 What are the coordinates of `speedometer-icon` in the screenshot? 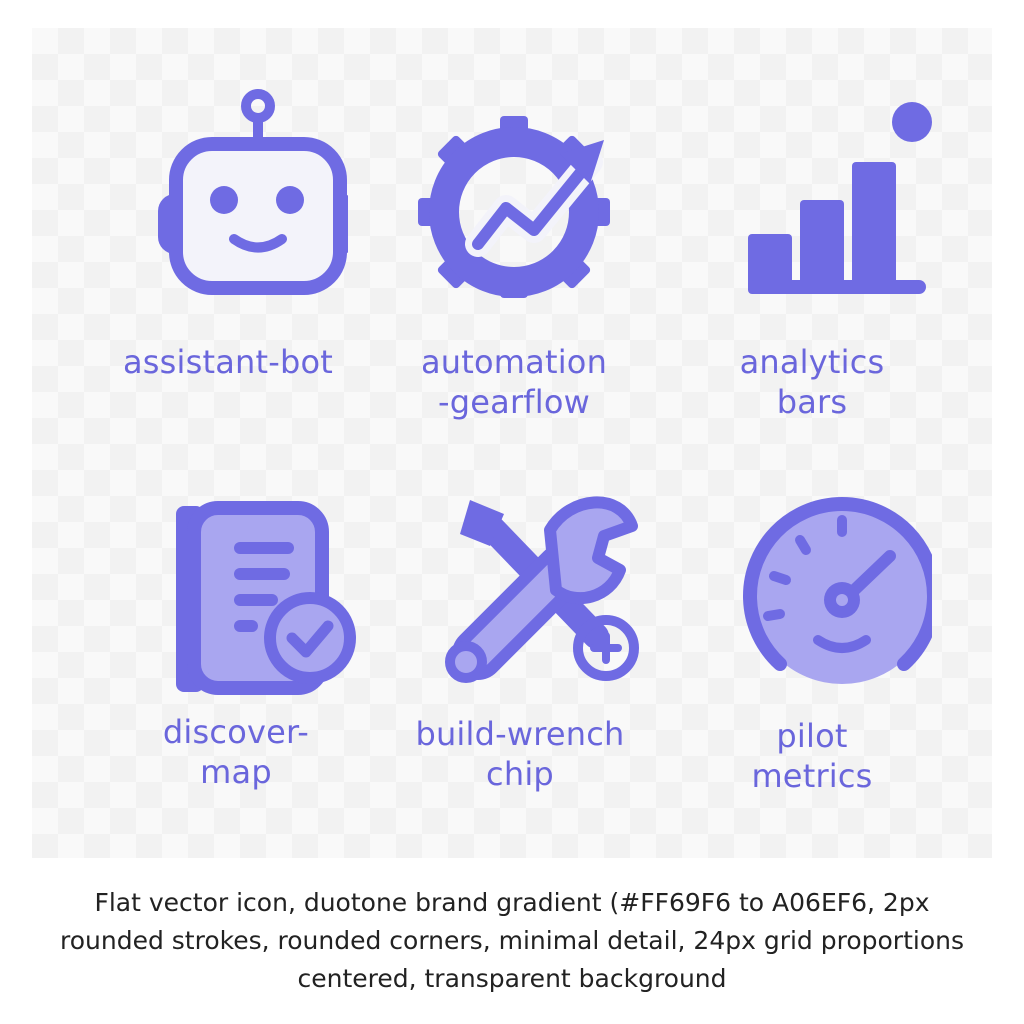 It's located at (837, 590).